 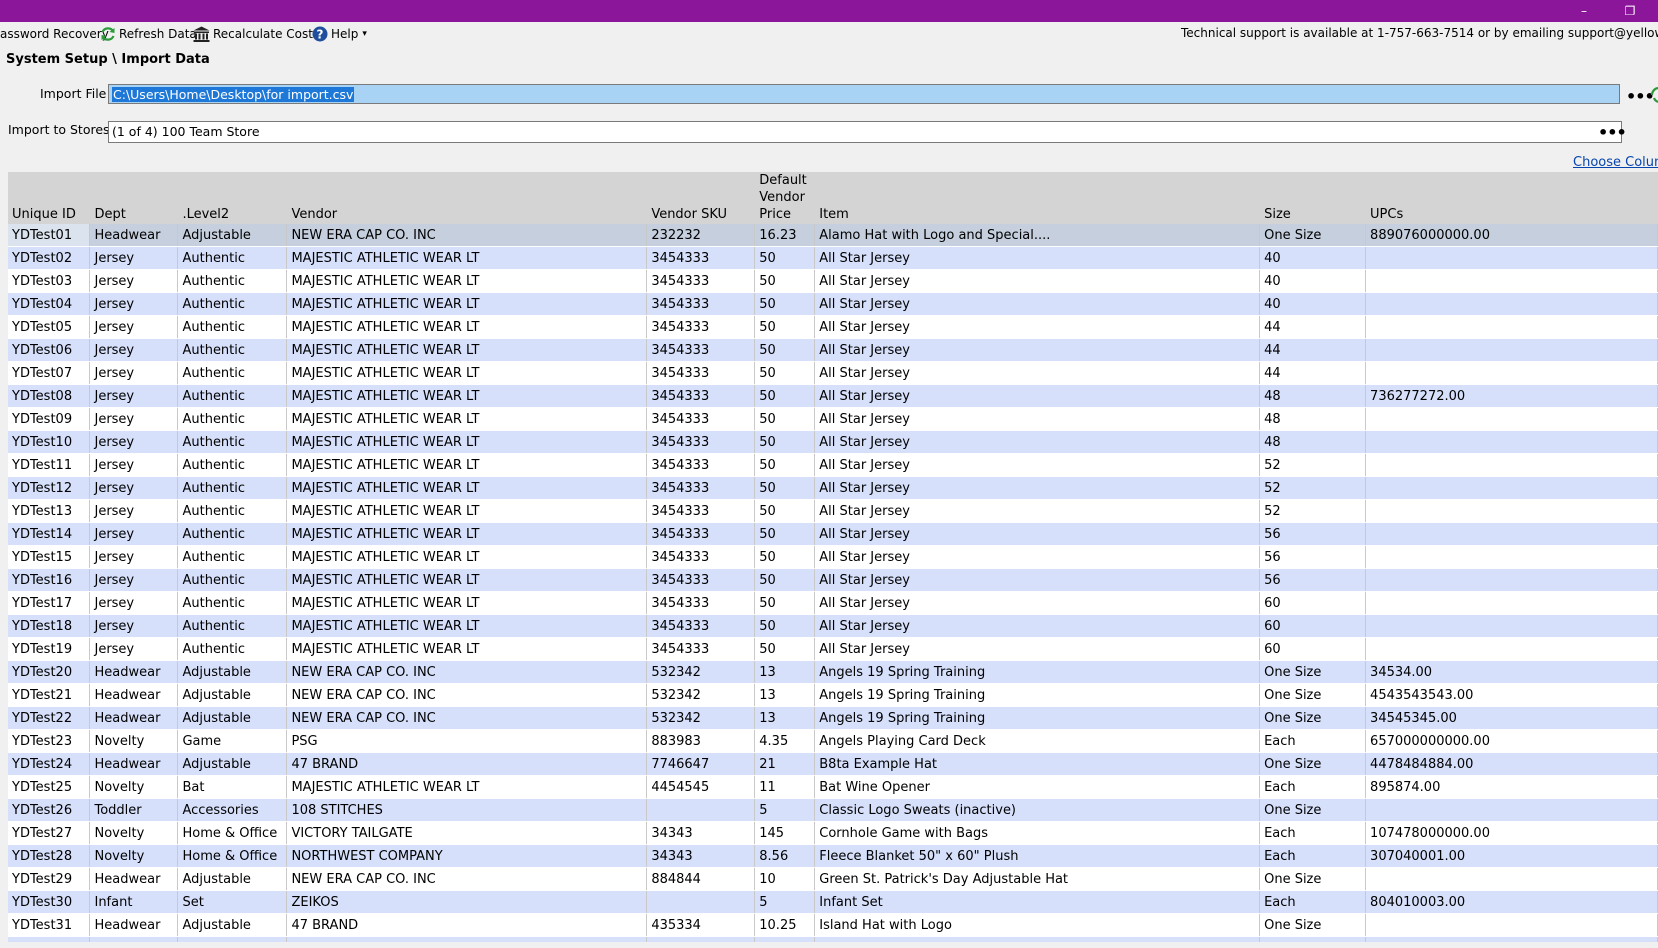 I want to click on table-cell: 21, so click(x=785, y=764).